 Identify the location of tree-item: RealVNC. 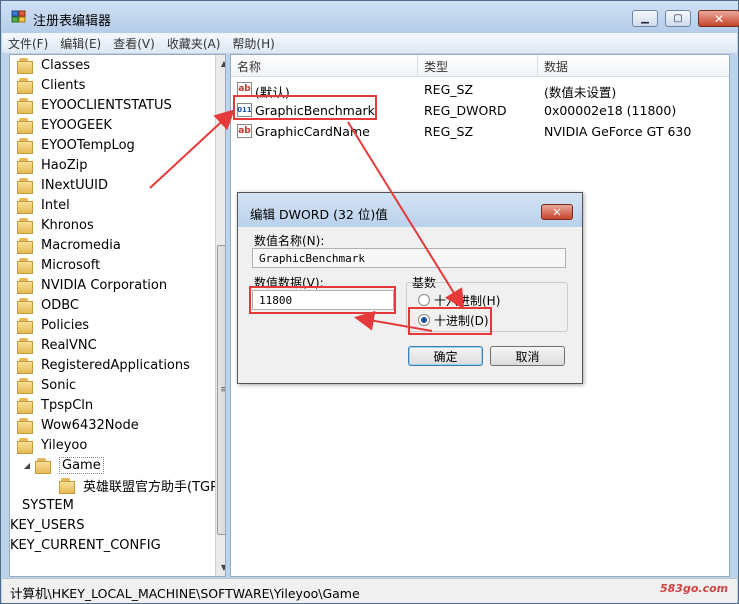
(56, 345).